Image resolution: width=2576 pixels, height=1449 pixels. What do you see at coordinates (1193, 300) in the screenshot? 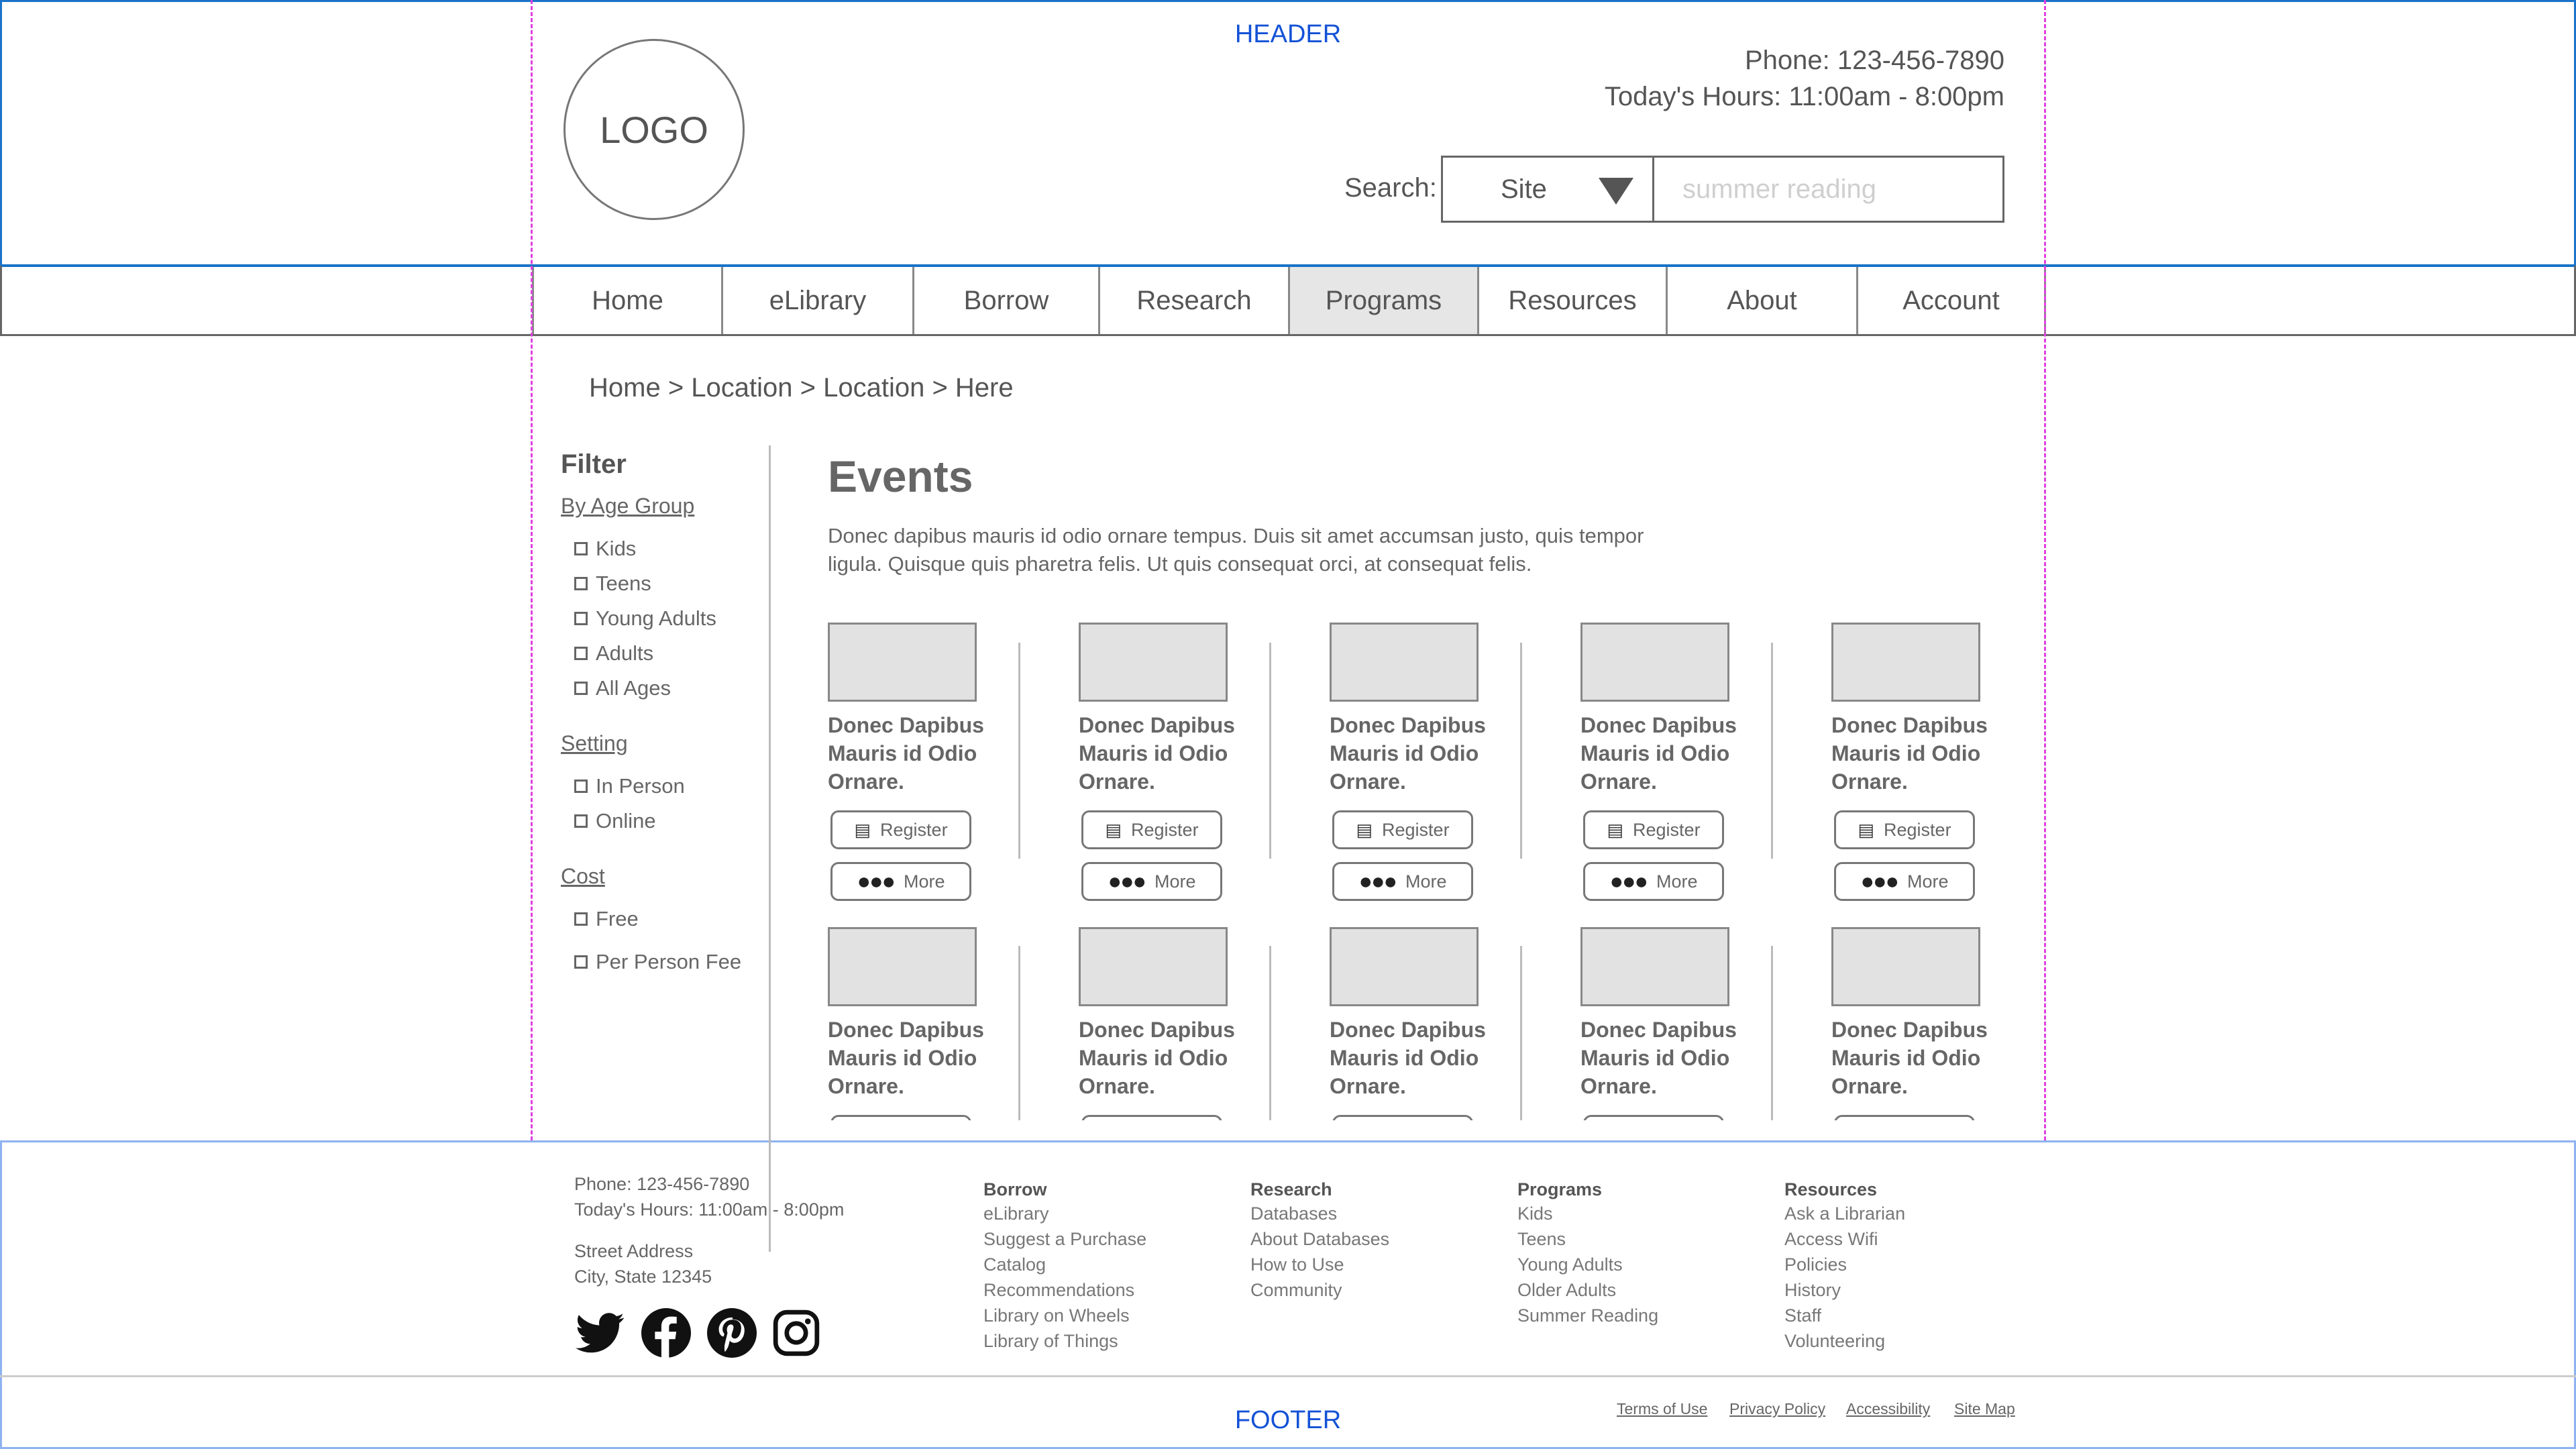
I see `nav-item-research: Research` at bounding box center [1193, 300].